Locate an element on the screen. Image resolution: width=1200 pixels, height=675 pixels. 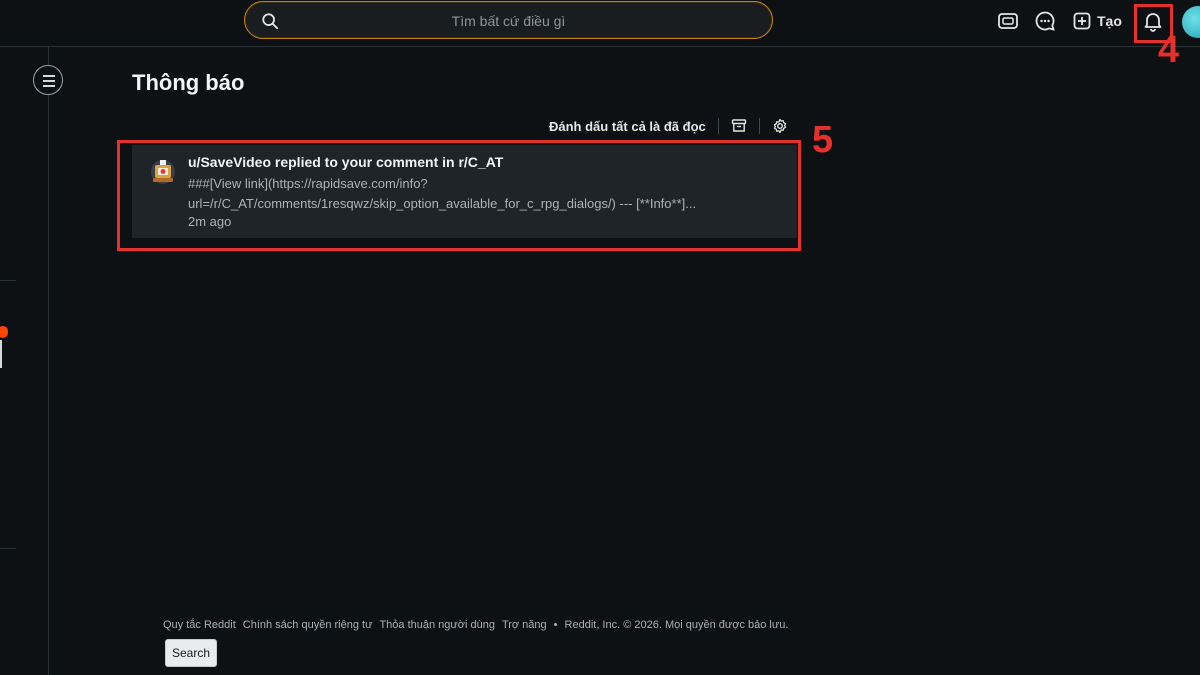
footer-link-accessibility: Trợ năng is located at coordinates (524, 625).